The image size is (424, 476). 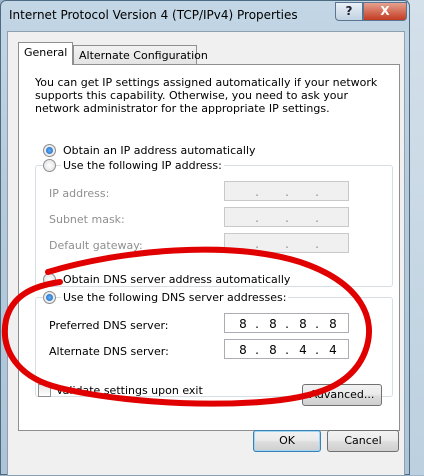 I want to click on close-button: X, so click(x=385, y=11).